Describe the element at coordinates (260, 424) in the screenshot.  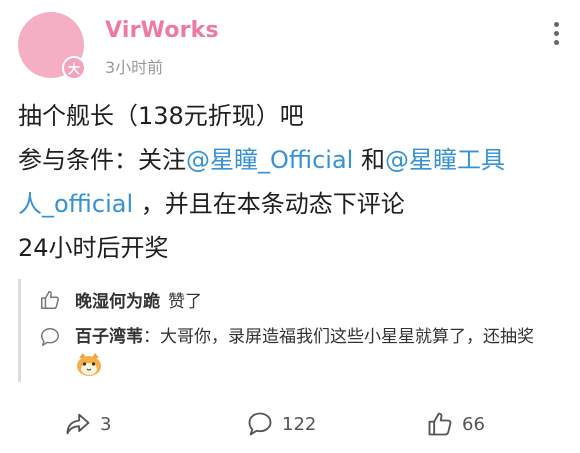
I see `comment-icon` at that location.